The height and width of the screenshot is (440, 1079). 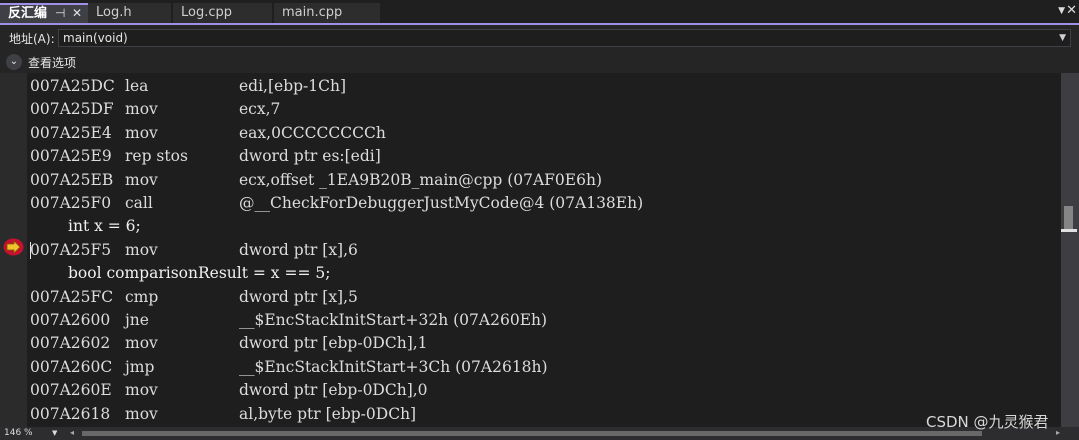 I want to click on instruction-mnemonic: rep stos, so click(x=156, y=156).